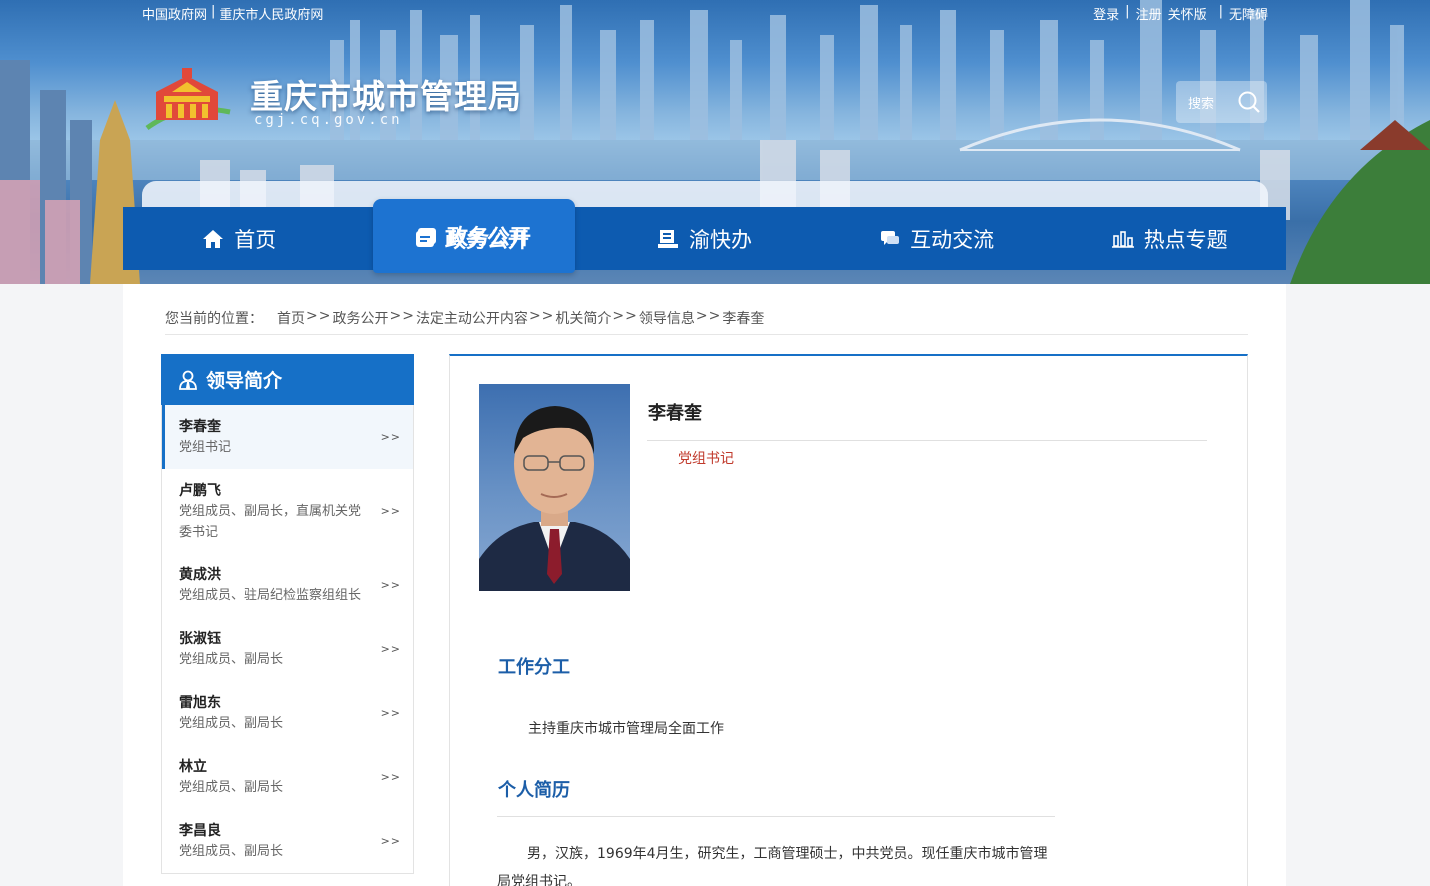 The image size is (1430, 886). I want to click on nav-hot-topics: 热点专题, so click(1169, 238).